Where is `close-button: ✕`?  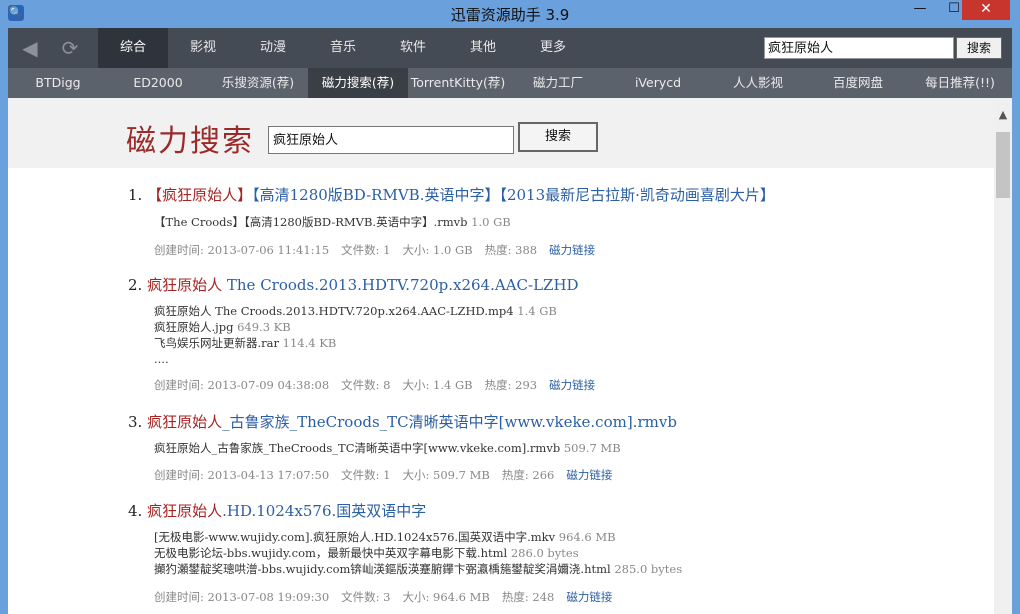
close-button: ✕ is located at coordinates (986, 10).